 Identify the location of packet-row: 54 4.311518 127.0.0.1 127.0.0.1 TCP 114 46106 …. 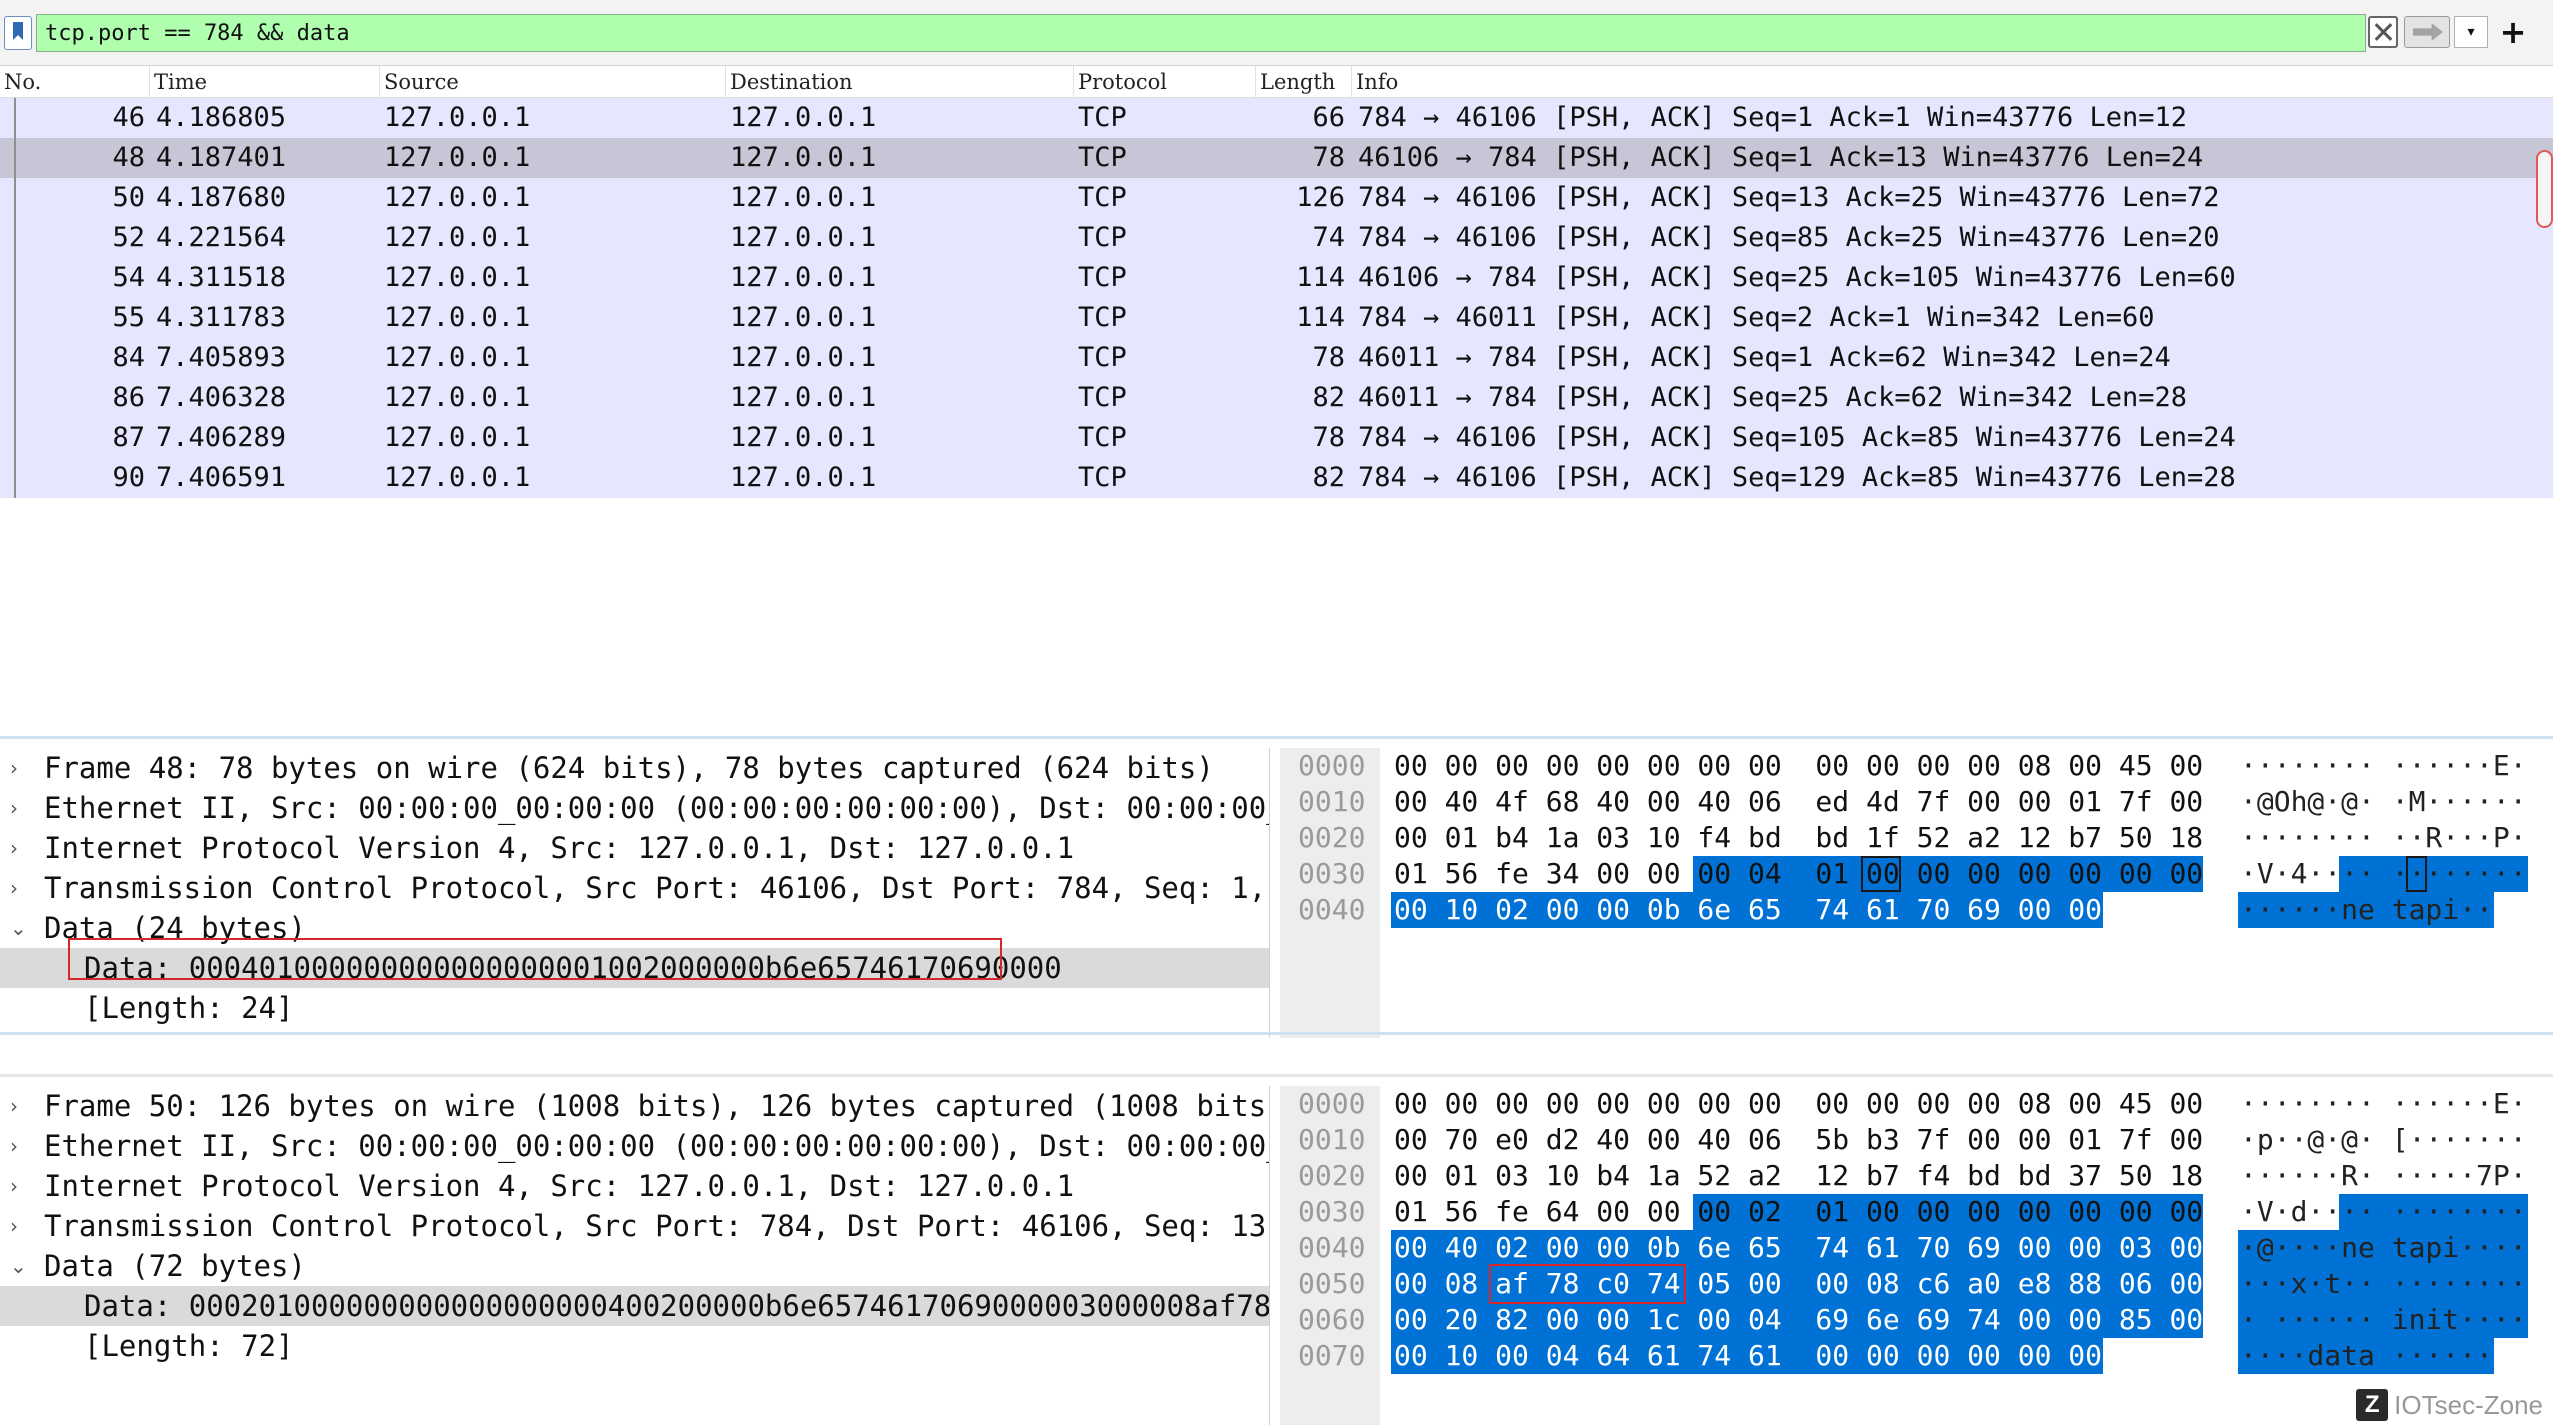
(1276, 278).